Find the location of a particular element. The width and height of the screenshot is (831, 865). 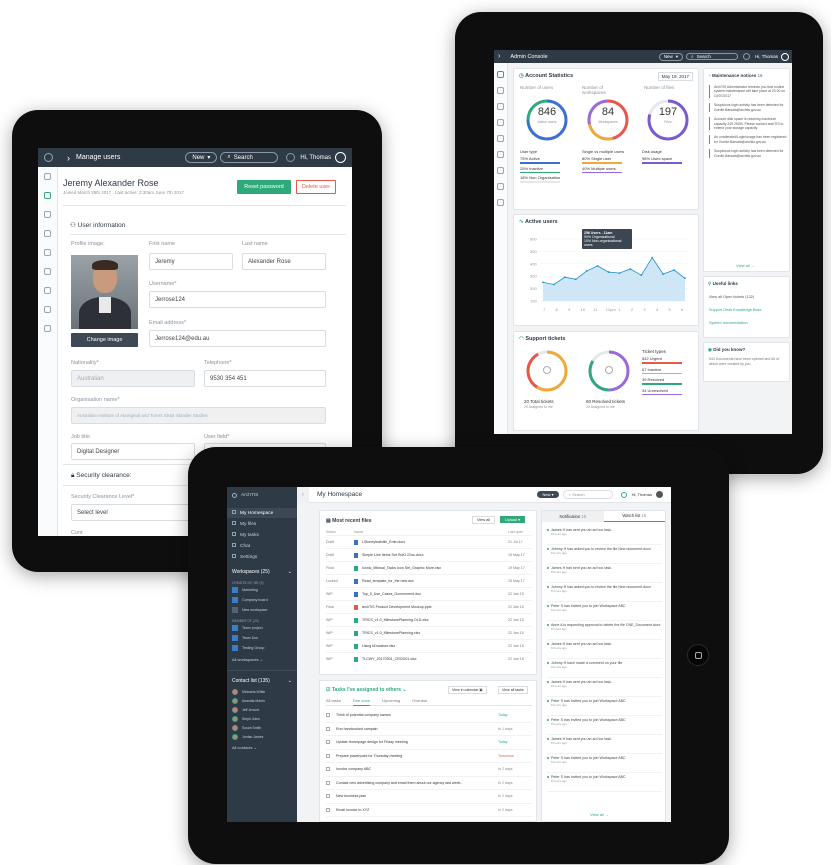

last-name-field: Alexander Rose is located at coordinates (284, 261).